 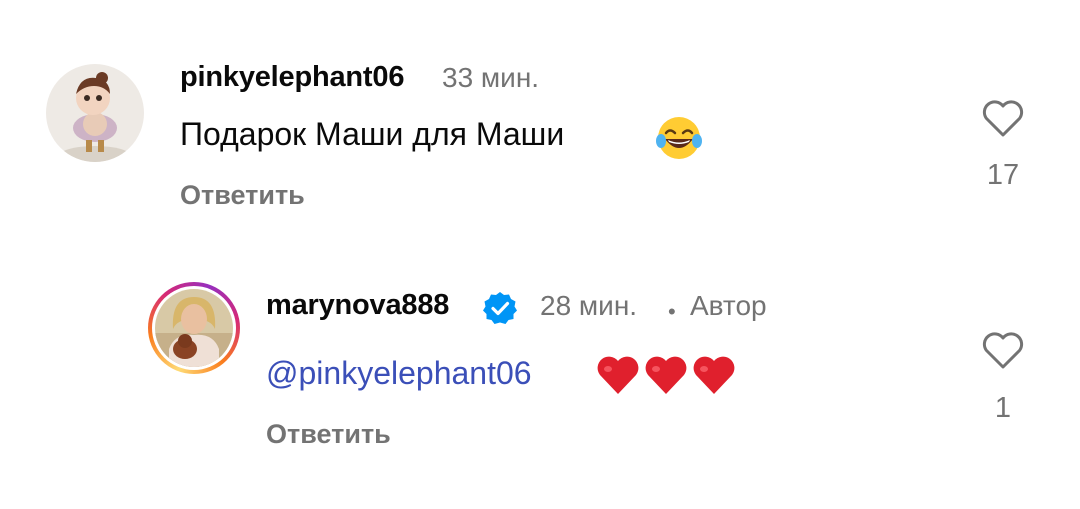 I want to click on verified-badge-icon, so click(x=500, y=308).